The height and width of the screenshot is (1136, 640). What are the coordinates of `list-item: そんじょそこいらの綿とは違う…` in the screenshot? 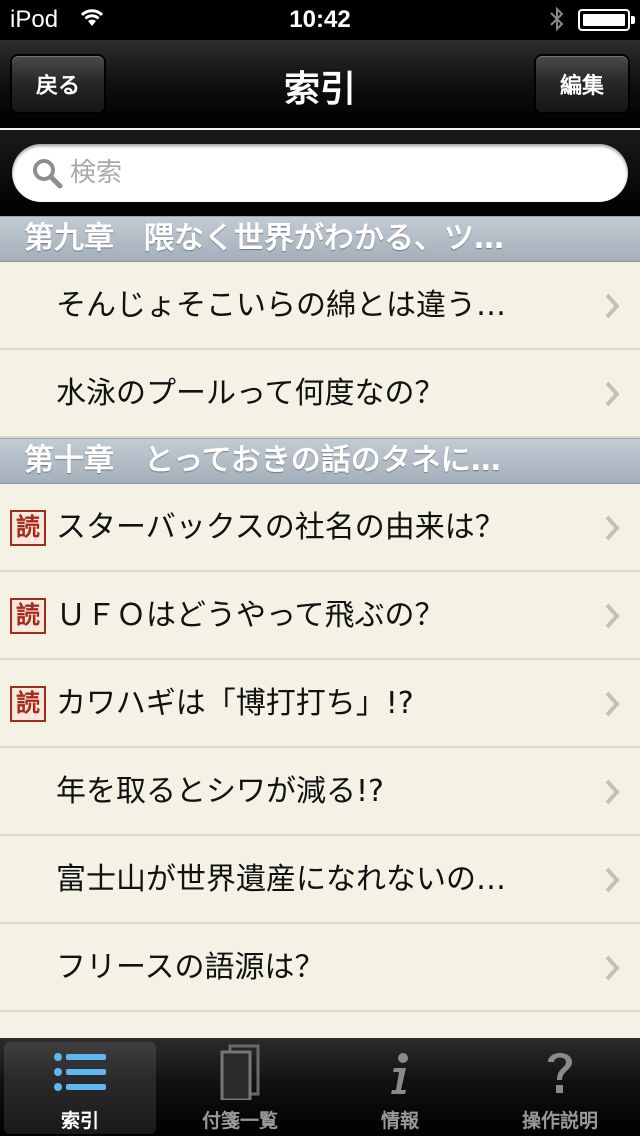 It's located at (320, 306).